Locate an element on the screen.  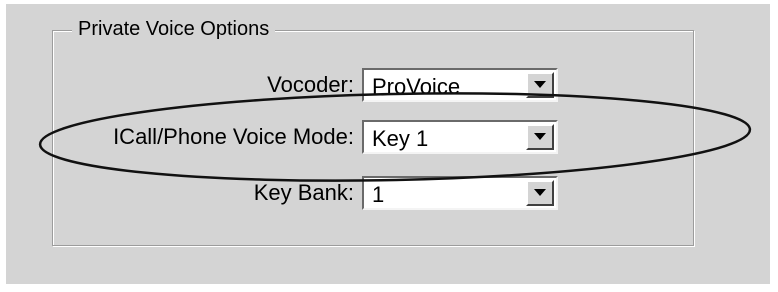
key-bank-row: Key Bank: 1 is located at coordinates (389, 194).